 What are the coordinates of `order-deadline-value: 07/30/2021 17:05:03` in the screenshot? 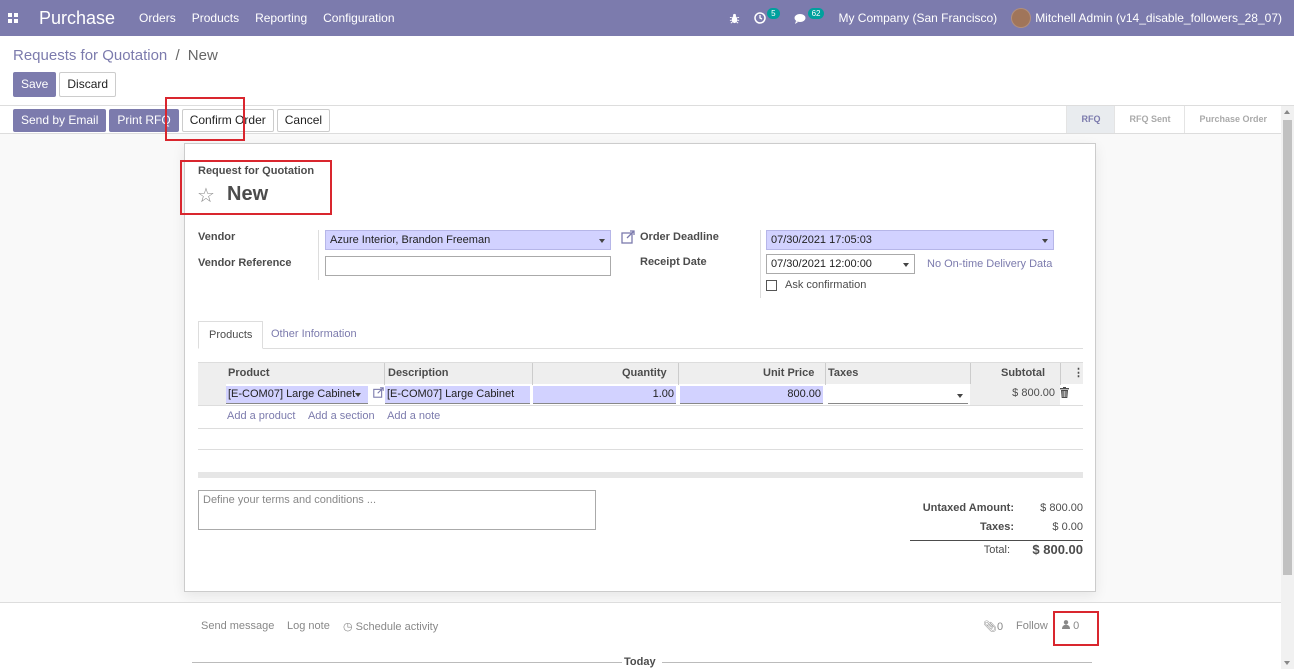 It's located at (821, 240).